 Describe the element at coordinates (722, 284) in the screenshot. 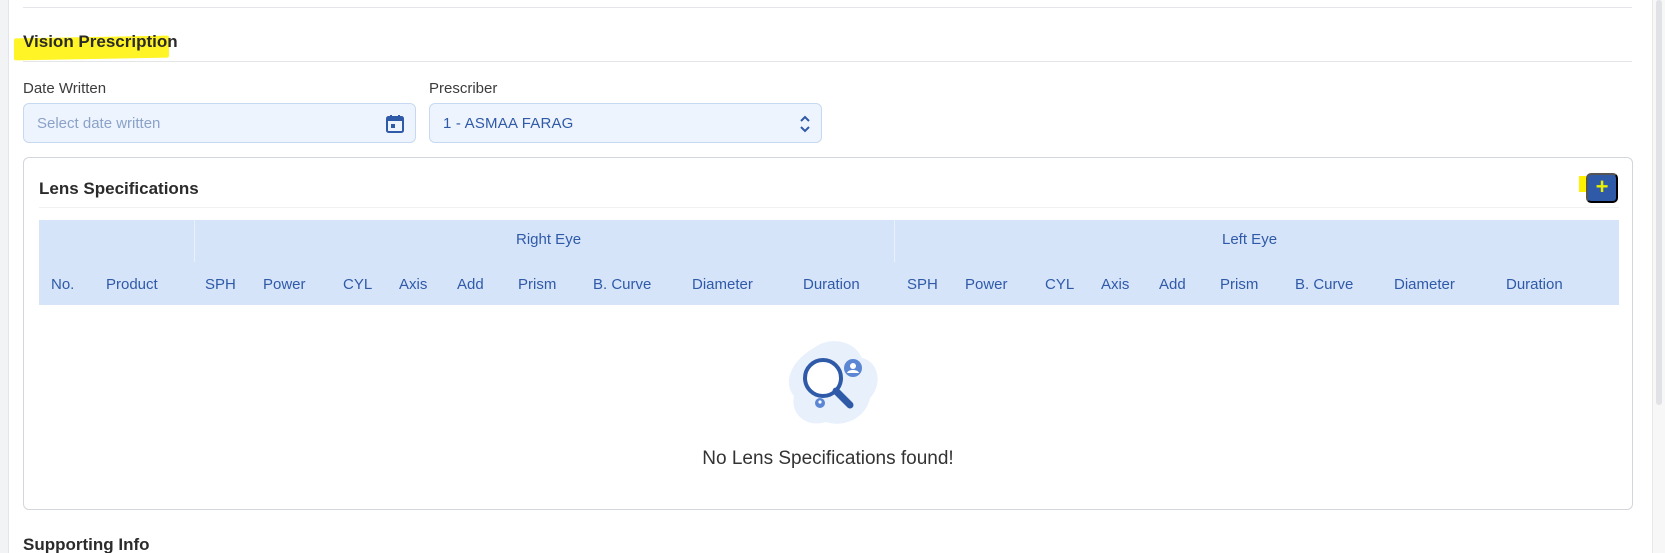

I see `column-header-right-diameter: Diameter` at that location.